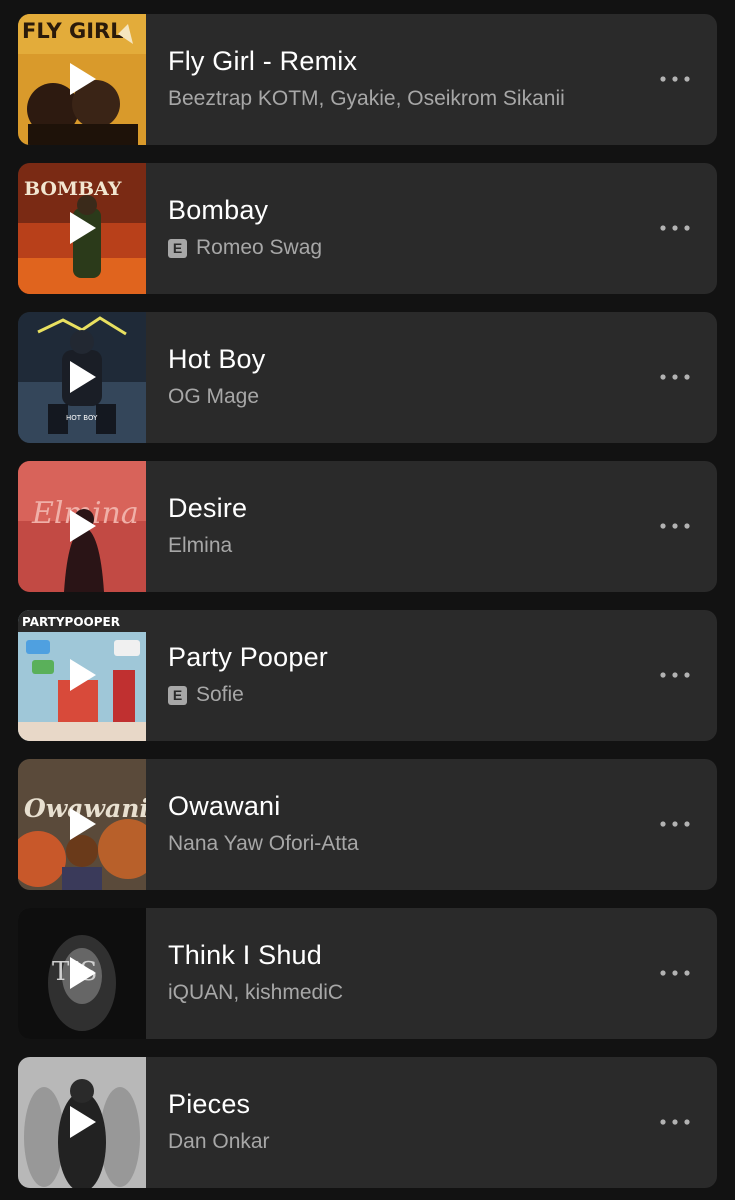  What do you see at coordinates (245, 955) in the screenshot?
I see `track-title: Think I Shud` at bounding box center [245, 955].